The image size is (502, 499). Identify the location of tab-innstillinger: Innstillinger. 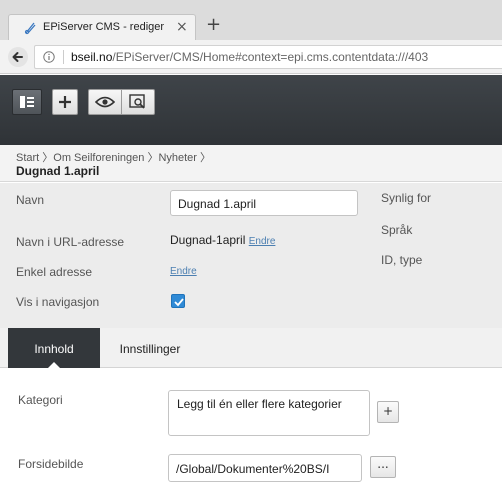
(150, 348).